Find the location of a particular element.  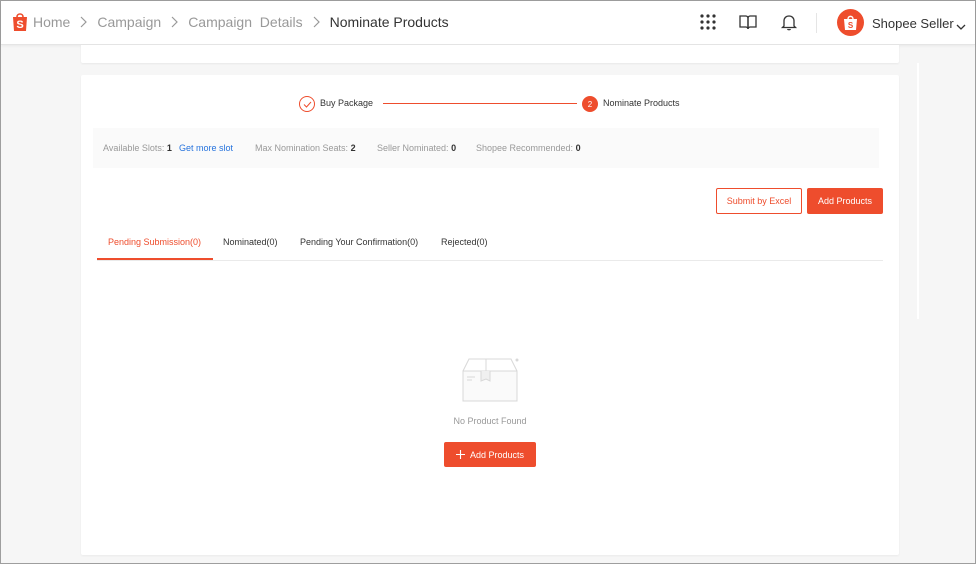

check-icon is located at coordinates (307, 104).